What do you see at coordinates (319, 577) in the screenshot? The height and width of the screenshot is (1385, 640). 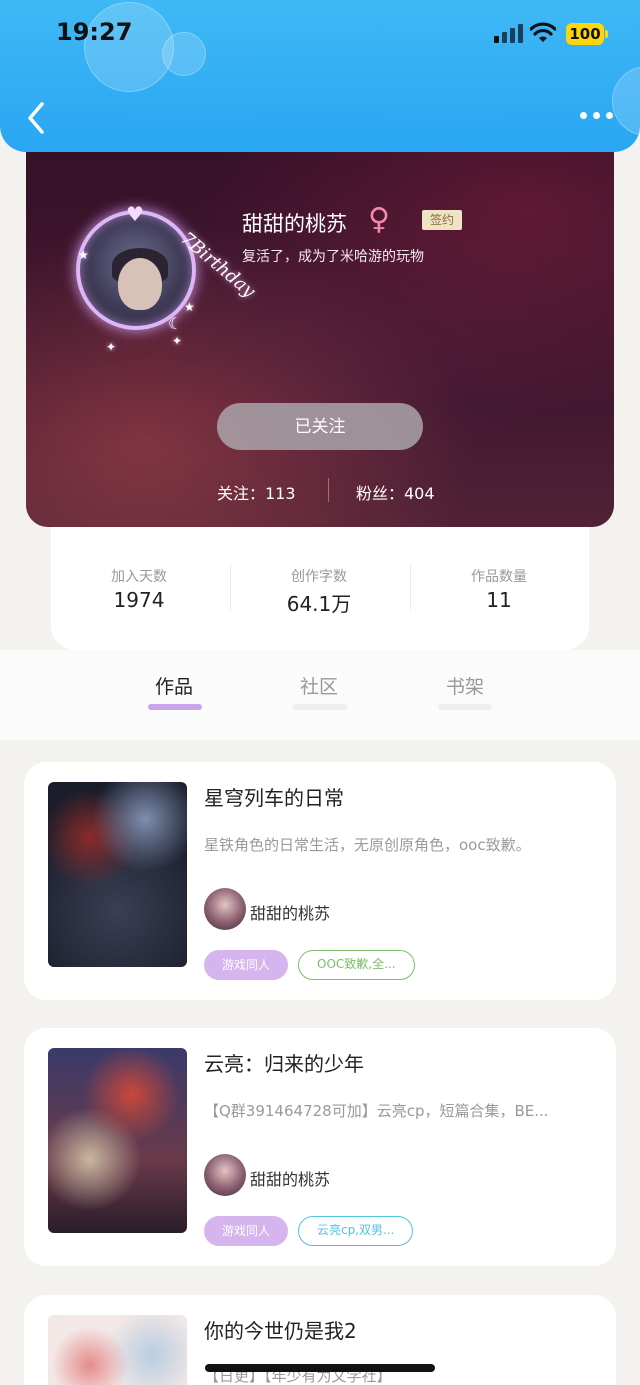 I see `stat-label: 创作字数` at bounding box center [319, 577].